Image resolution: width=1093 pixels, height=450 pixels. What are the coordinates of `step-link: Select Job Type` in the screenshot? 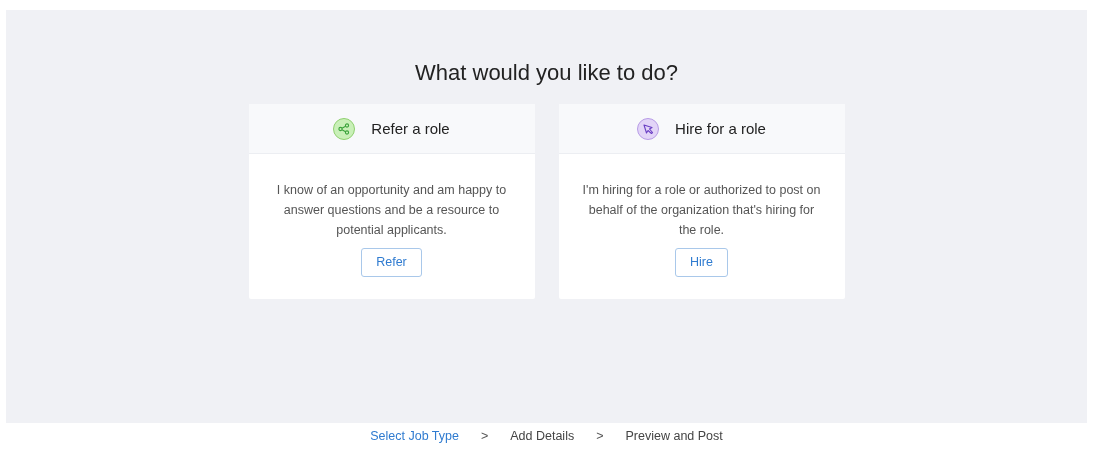 It's located at (414, 436).